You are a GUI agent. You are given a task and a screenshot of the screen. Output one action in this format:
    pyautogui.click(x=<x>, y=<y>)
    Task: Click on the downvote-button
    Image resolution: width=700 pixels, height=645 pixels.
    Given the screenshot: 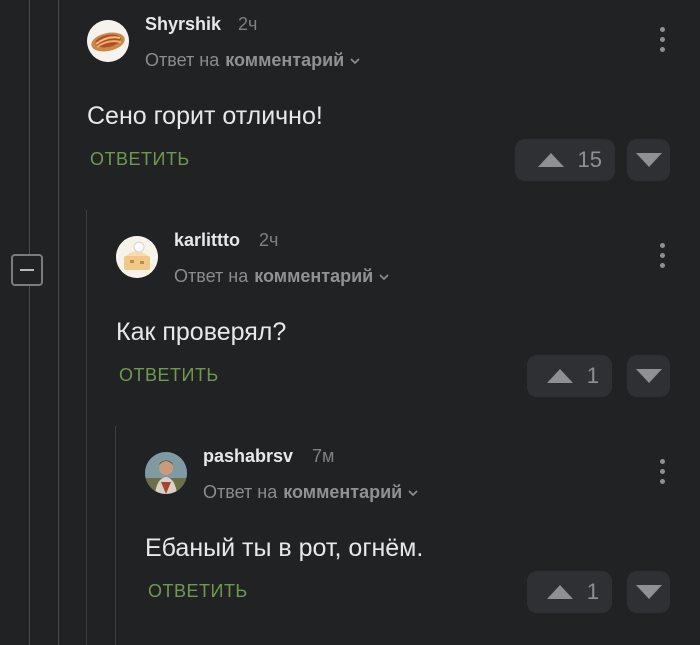 What is the action you would take?
    pyautogui.click(x=648, y=592)
    